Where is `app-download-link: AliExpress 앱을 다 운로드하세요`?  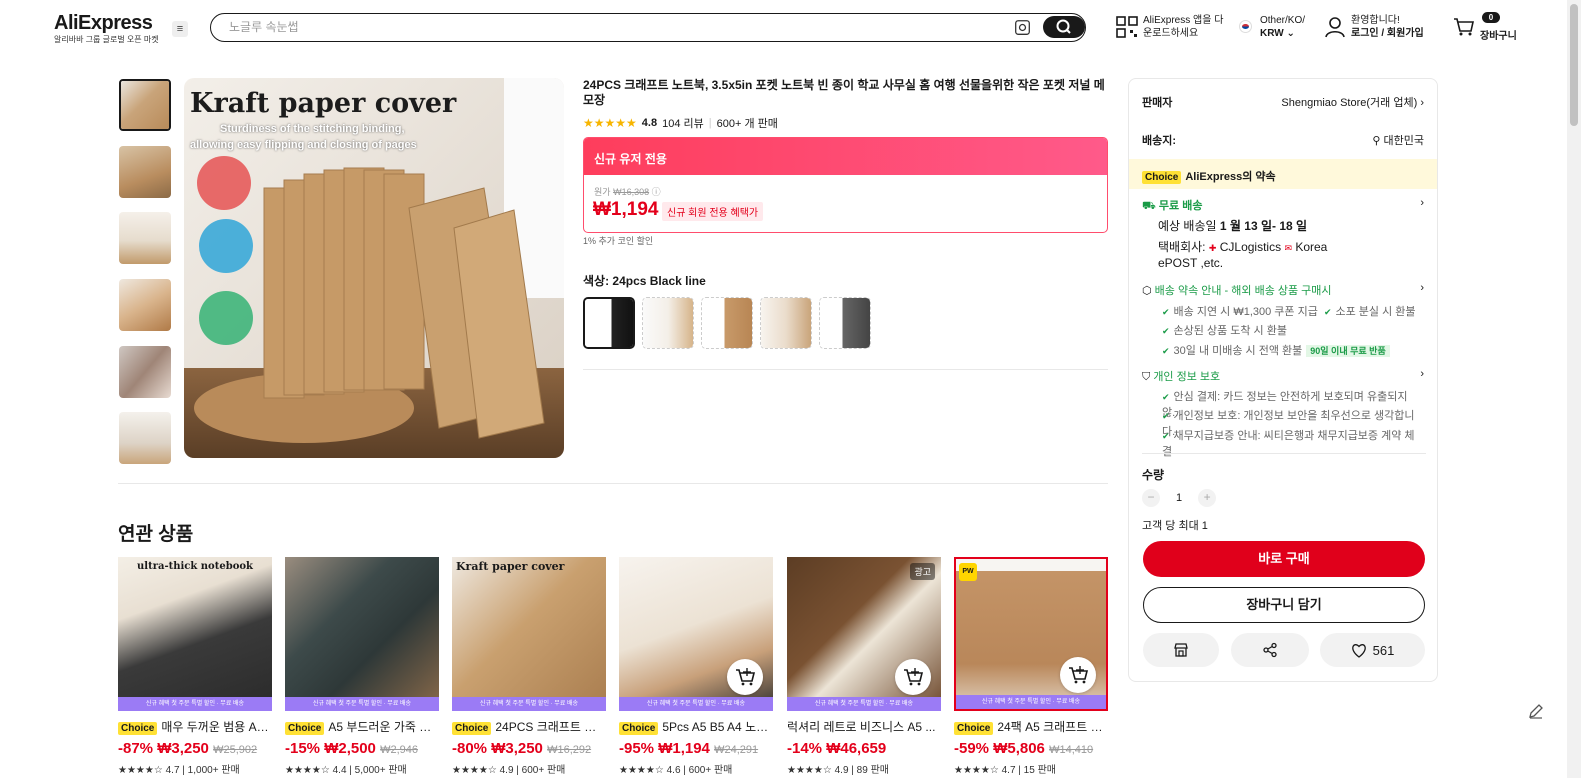
app-download-link: AliExpress 앱을 다 운로드하세요 is located at coordinates (1183, 27).